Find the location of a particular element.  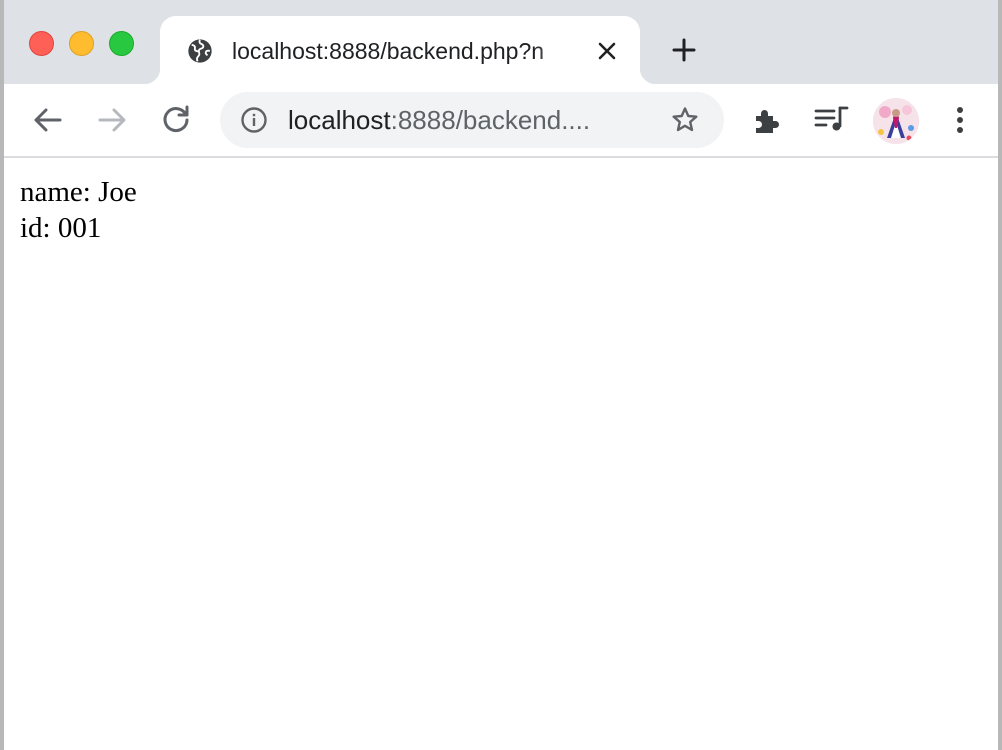

profile-avatar is located at coordinates (896, 121).